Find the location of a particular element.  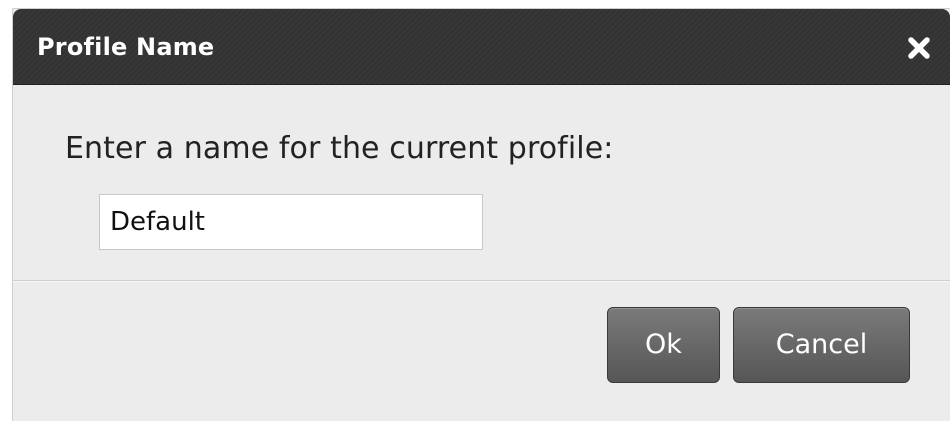

close-x-glyph is located at coordinates (919, 48).